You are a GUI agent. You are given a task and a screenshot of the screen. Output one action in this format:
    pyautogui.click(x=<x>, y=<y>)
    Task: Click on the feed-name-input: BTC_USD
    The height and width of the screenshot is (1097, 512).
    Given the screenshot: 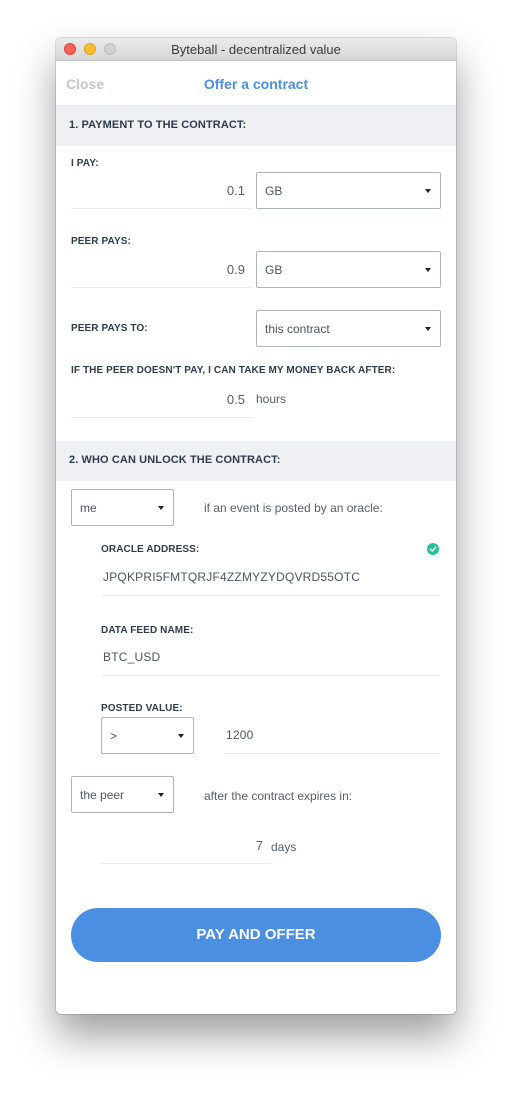 What is the action you would take?
    pyautogui.click(x=270, y=659)
    